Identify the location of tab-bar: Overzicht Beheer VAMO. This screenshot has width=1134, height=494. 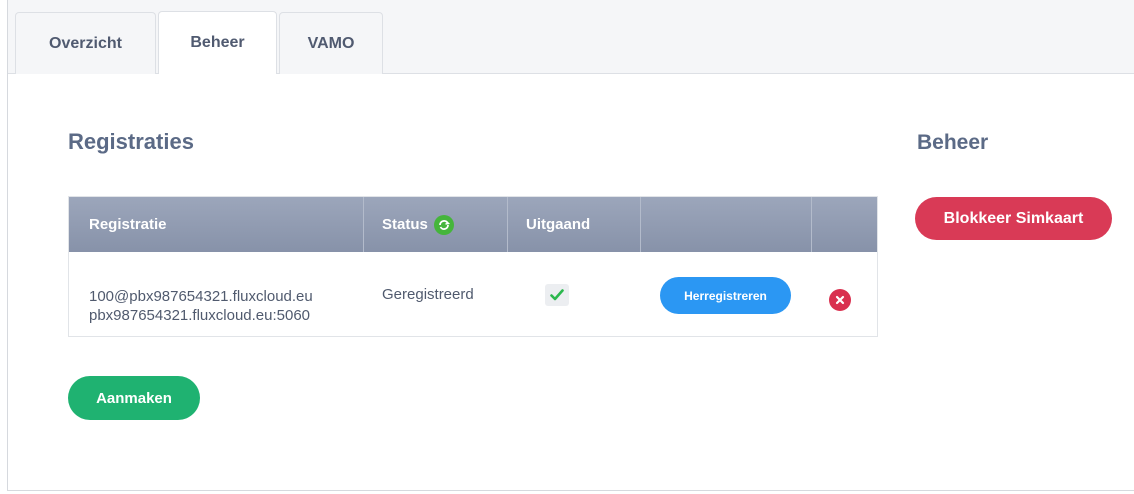
(571, 37).